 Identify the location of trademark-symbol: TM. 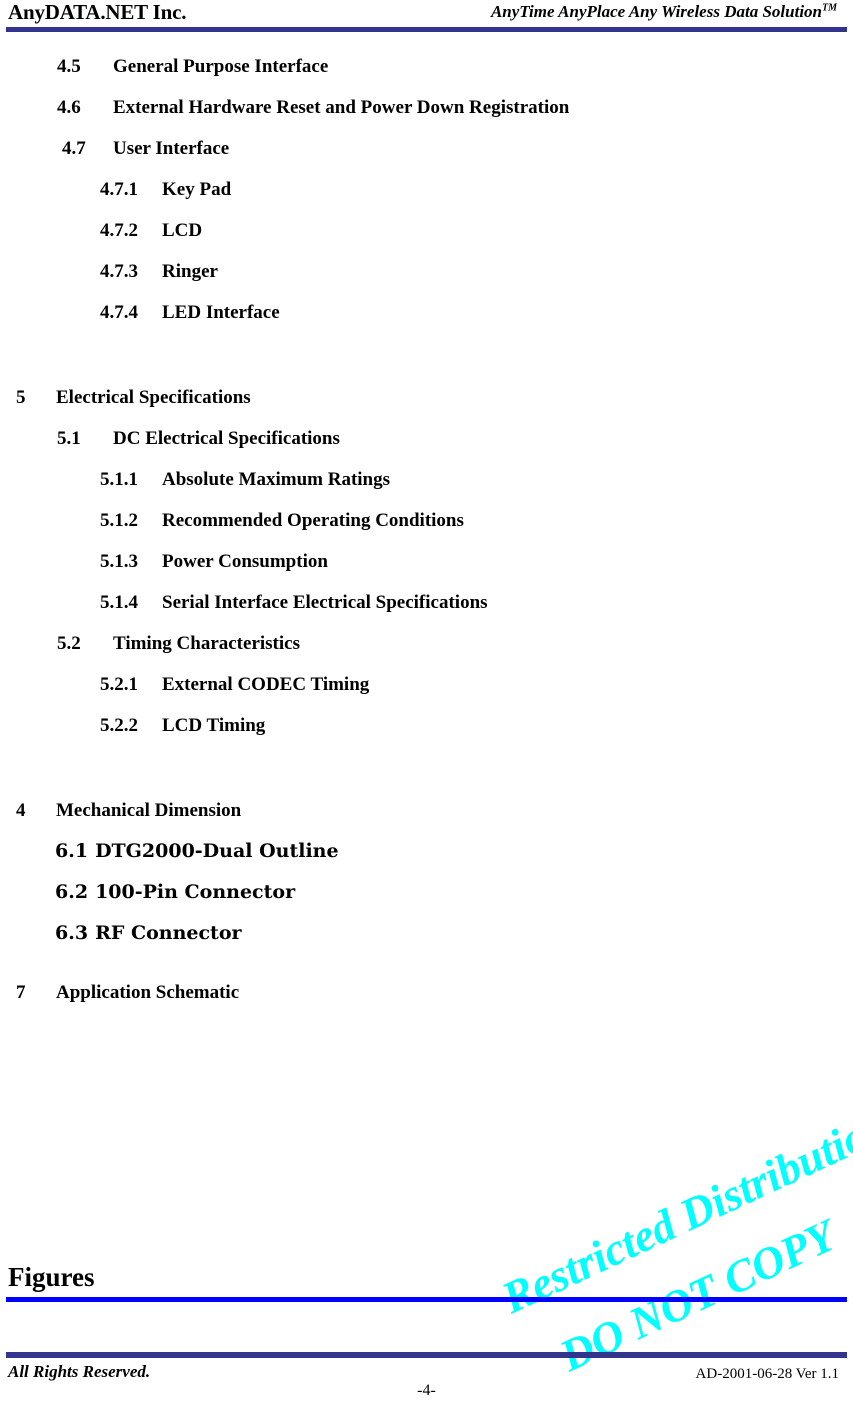
(829, 8).